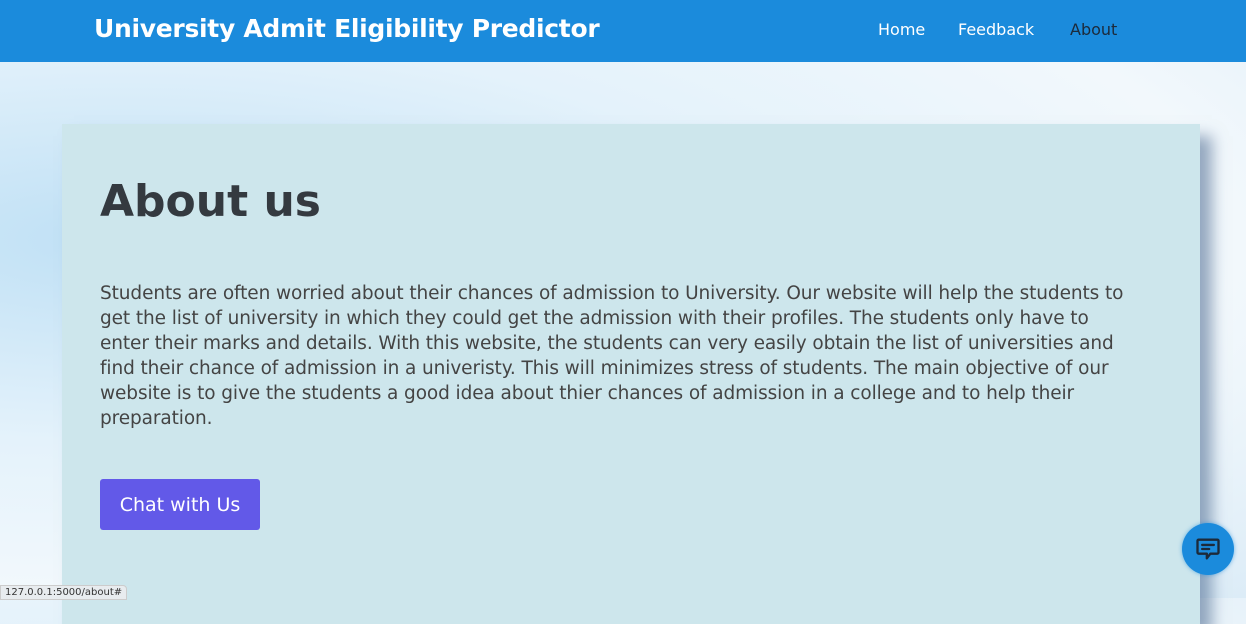 Image resolution: width=1246 pixels, height=624 pixels. I want to click on chat-widget-button, so click(1208, 549).